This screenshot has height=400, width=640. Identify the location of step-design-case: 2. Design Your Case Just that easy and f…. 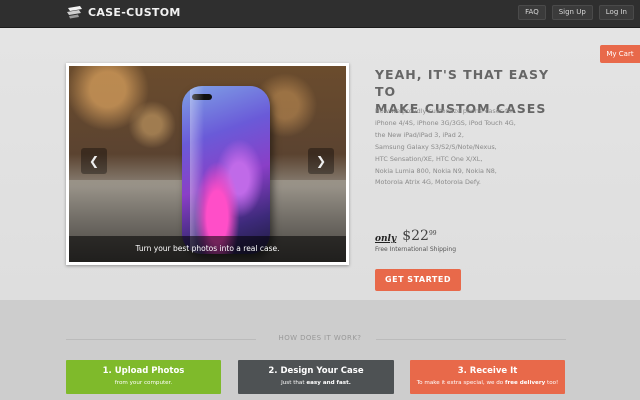
(316, 377).